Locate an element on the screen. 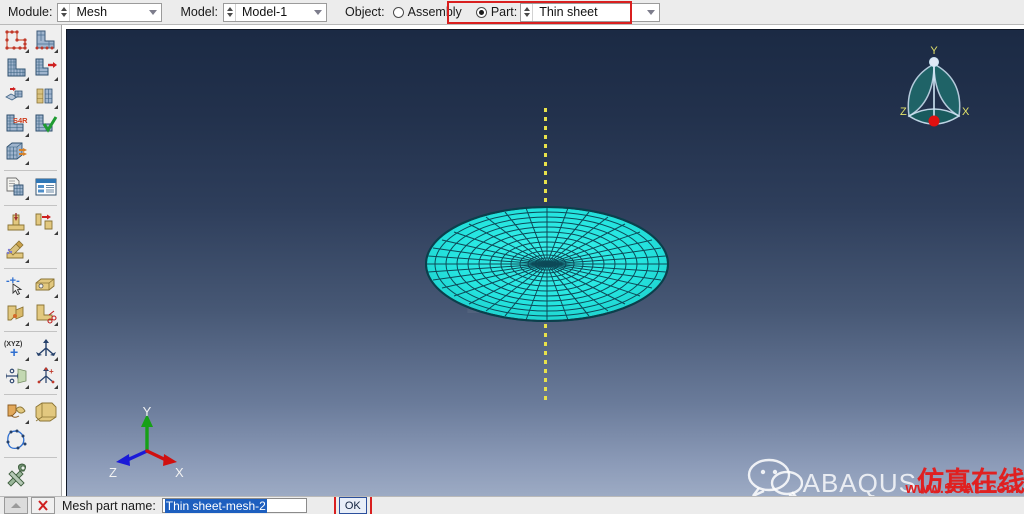  ok-button: OK is located at coordinates (352, 505).